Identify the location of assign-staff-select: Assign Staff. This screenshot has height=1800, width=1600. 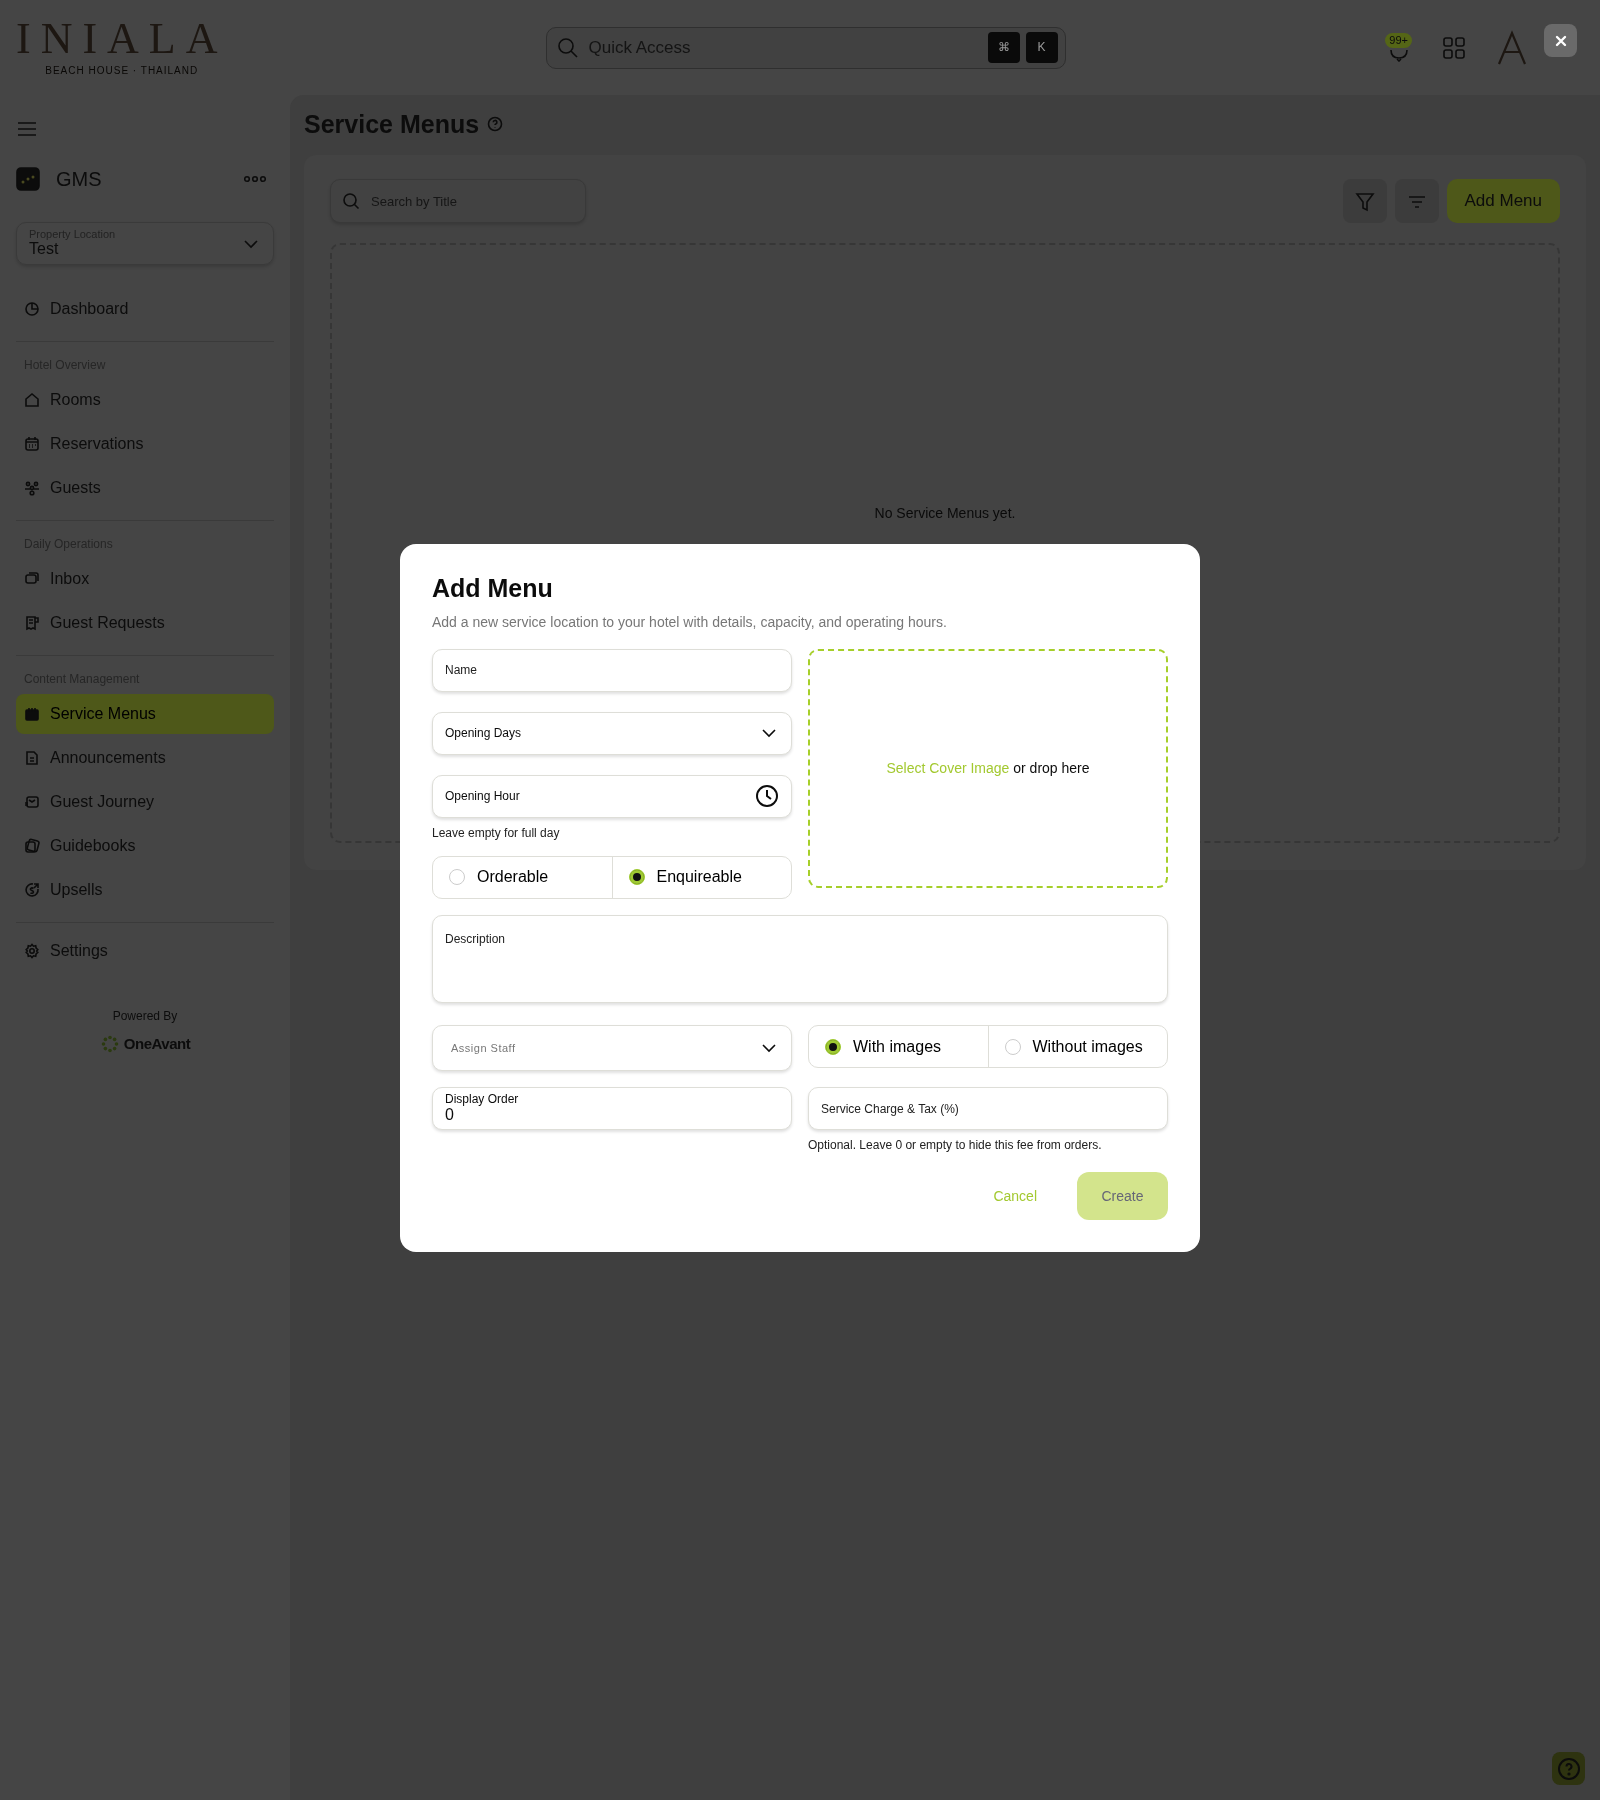
(612, 1048).